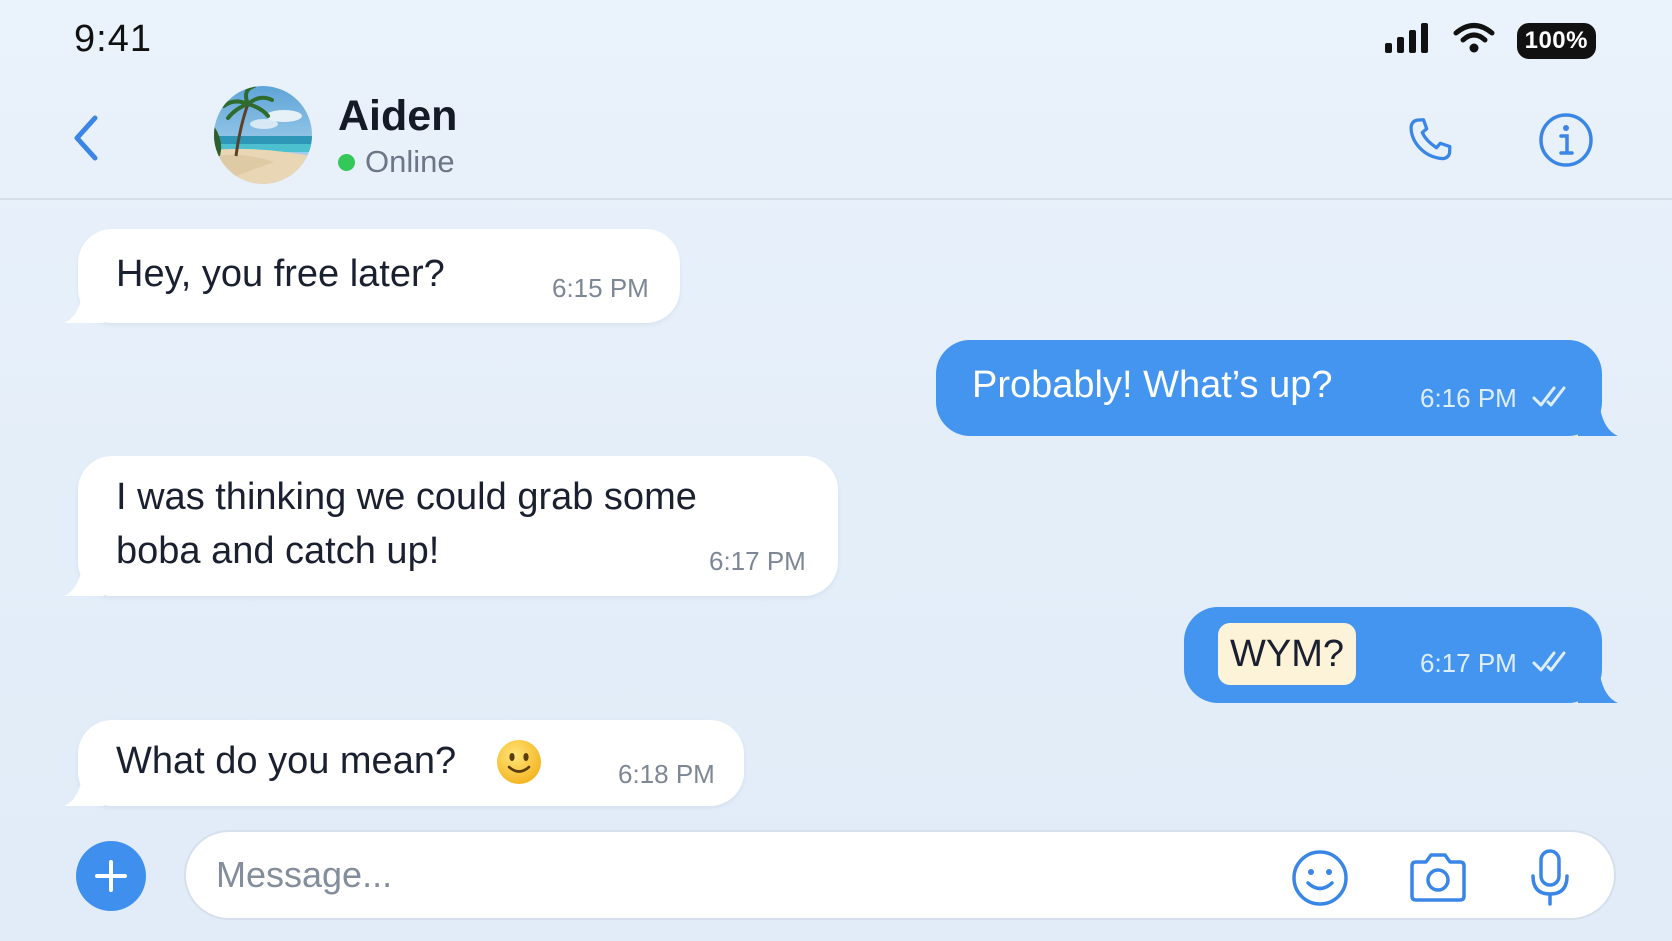 The height and width of the screenshot is (941, 1672). I want to click on message-time: 6:18 PM, so click(666, 774).